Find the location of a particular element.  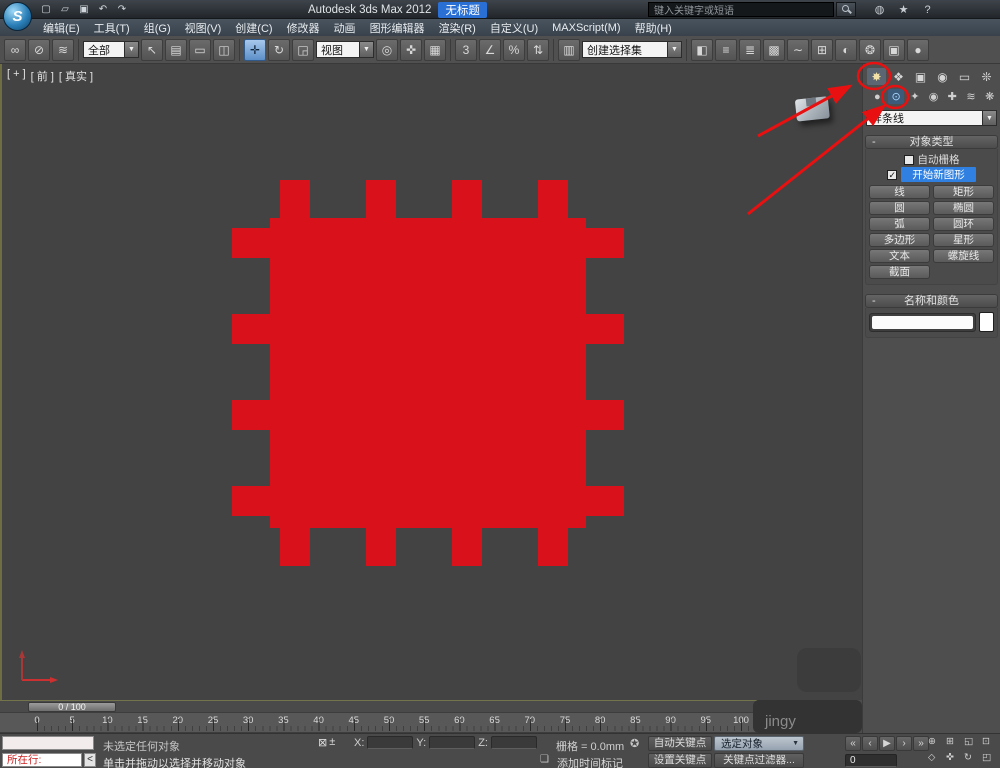

redo-button: ↷ is located at coordinates (122, 9).